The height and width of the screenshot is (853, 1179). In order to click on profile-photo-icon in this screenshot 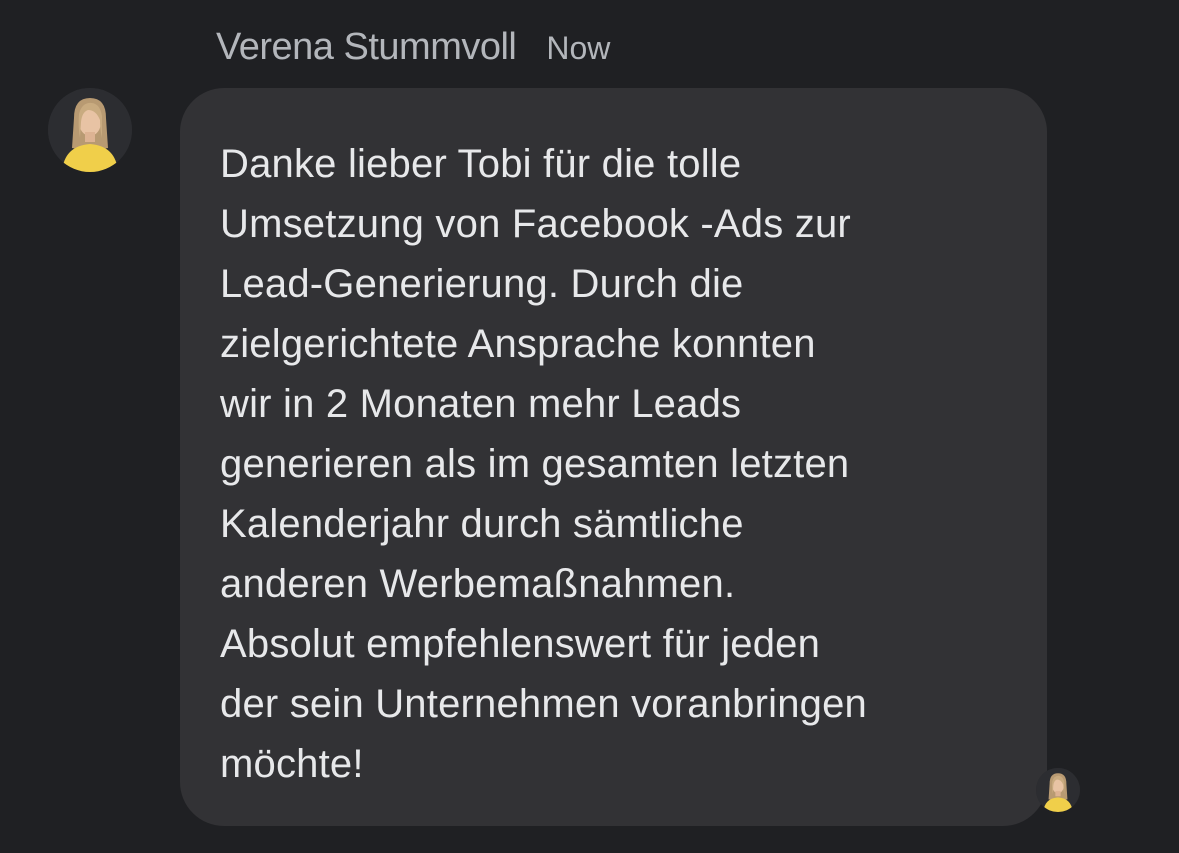, I will do `click(90, 130)`.